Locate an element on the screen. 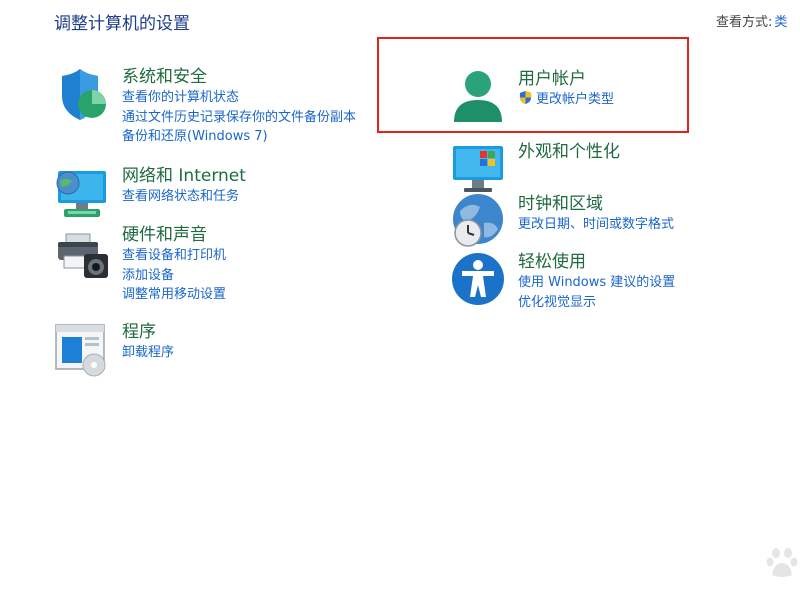 Image resolution: width=800 pixels, height=600 pixels. accessibility-icon is located at coordinates (478, 279).